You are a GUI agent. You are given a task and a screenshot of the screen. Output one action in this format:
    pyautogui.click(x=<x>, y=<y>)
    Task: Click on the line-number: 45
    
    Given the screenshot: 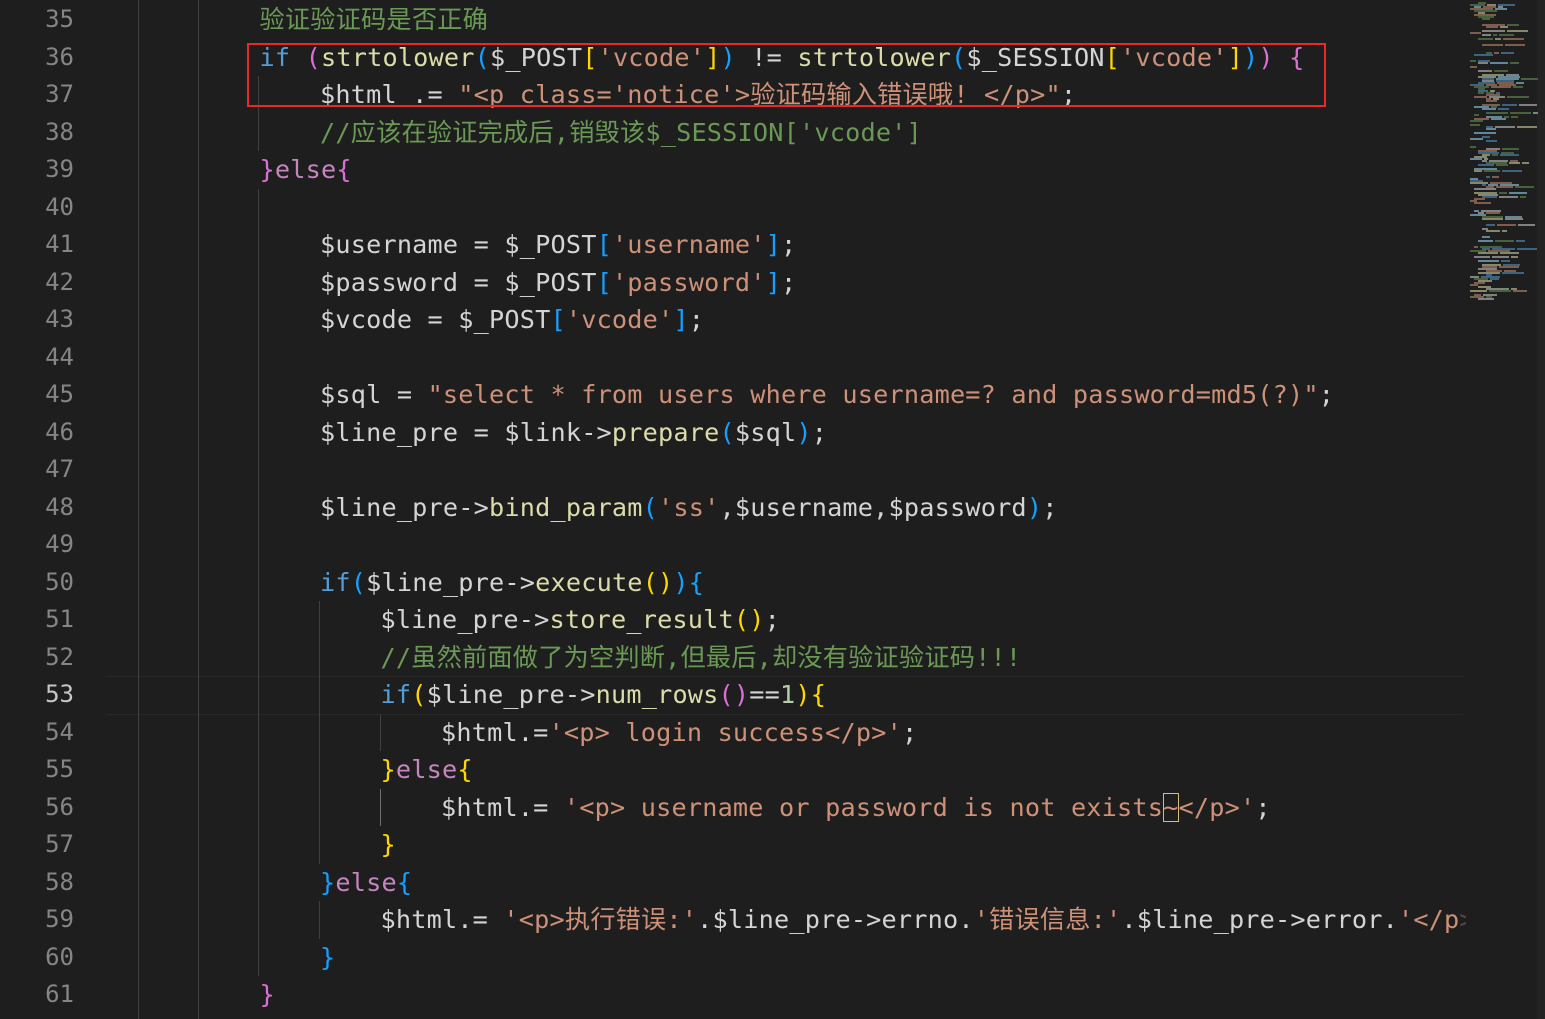 What is the action you would take?
    pyautogui.click(x=59, y=394)
    